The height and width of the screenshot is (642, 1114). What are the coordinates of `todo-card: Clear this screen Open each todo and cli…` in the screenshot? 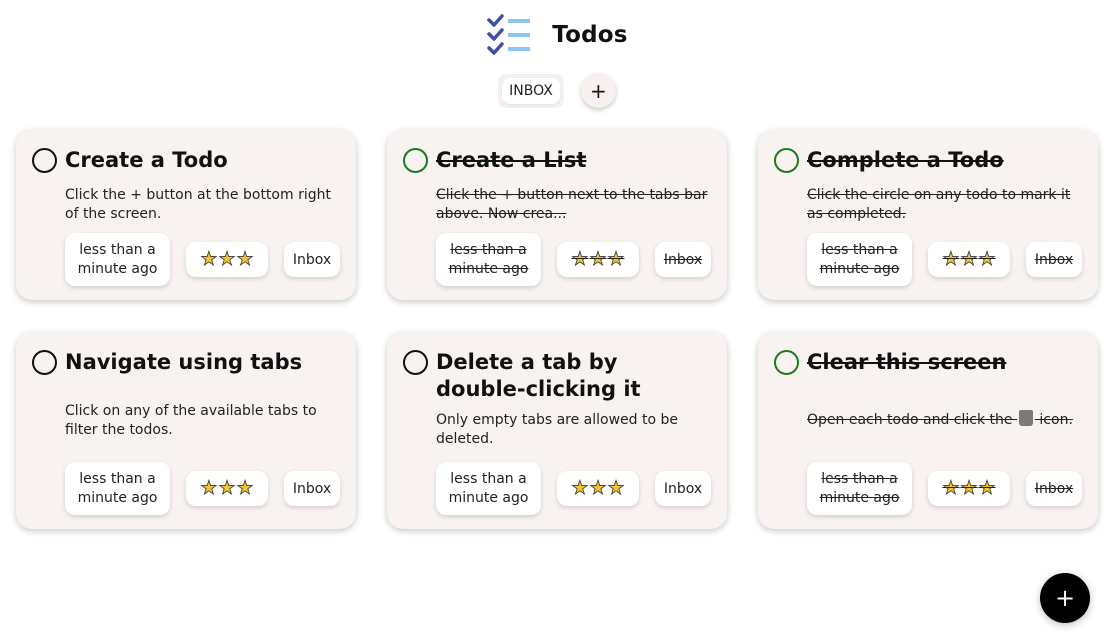 It's located at (928, 430).